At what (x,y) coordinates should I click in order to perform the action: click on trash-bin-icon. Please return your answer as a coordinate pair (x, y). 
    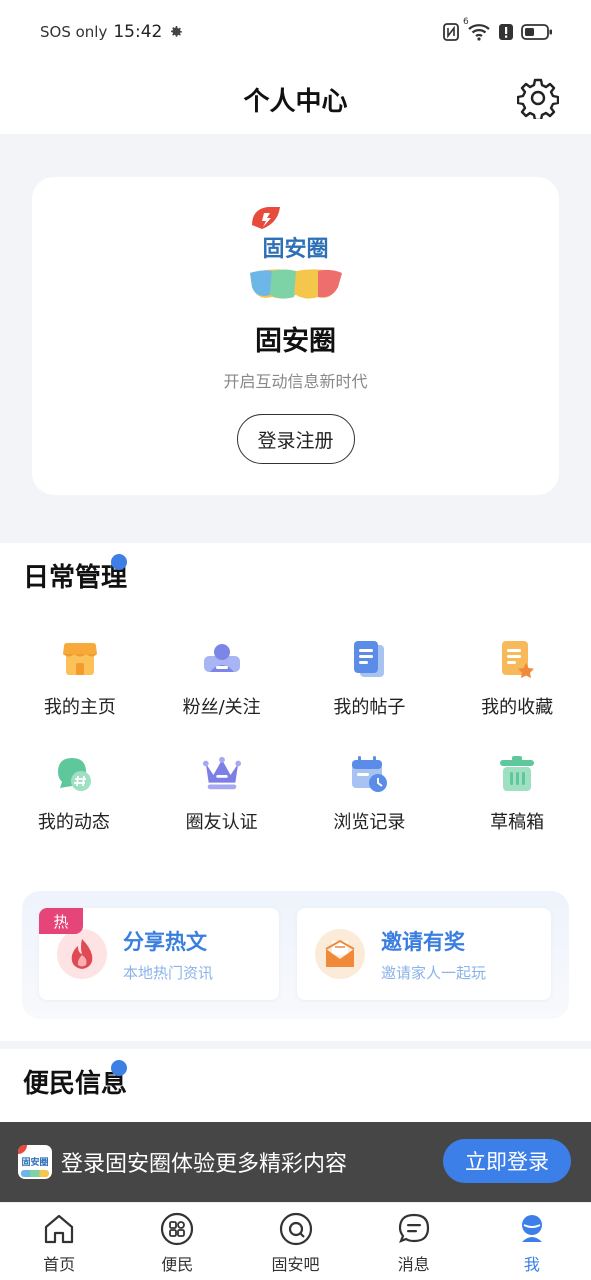
    Looking at the image, I should click on (517, 774).